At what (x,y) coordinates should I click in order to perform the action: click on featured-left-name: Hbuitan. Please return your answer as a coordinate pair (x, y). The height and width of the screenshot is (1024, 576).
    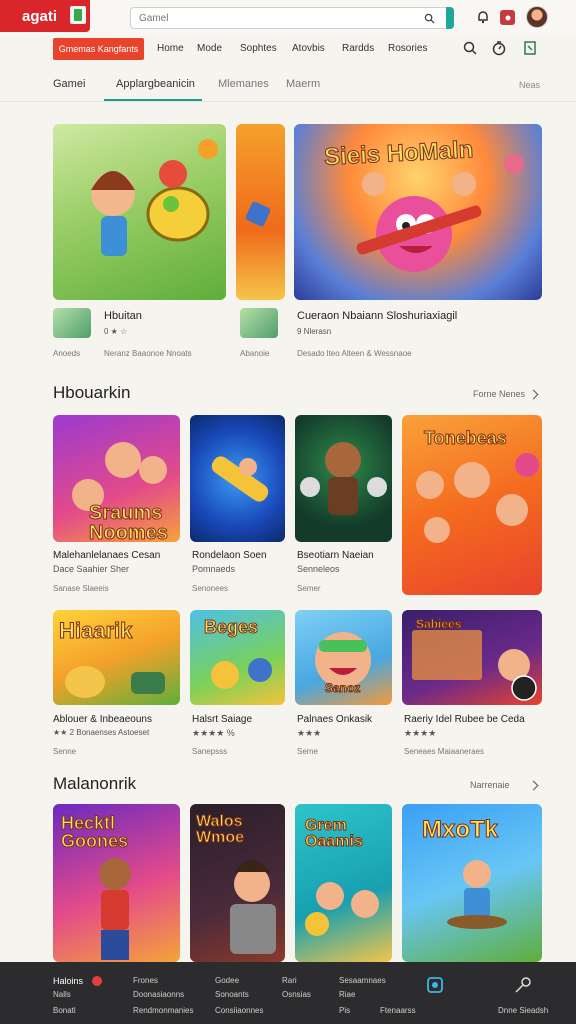
    Looking at the image, I should click on (123, 316).